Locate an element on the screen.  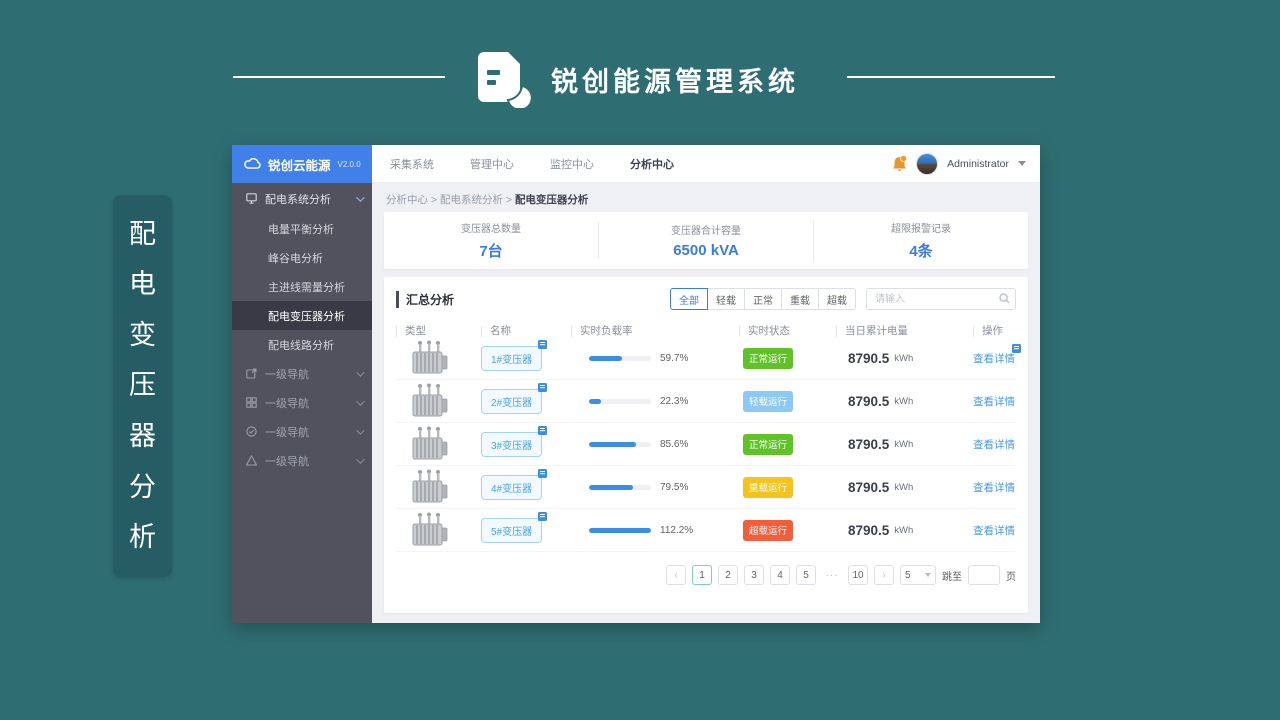
load-percent: 112.2% is located at coordinates (677, 530).